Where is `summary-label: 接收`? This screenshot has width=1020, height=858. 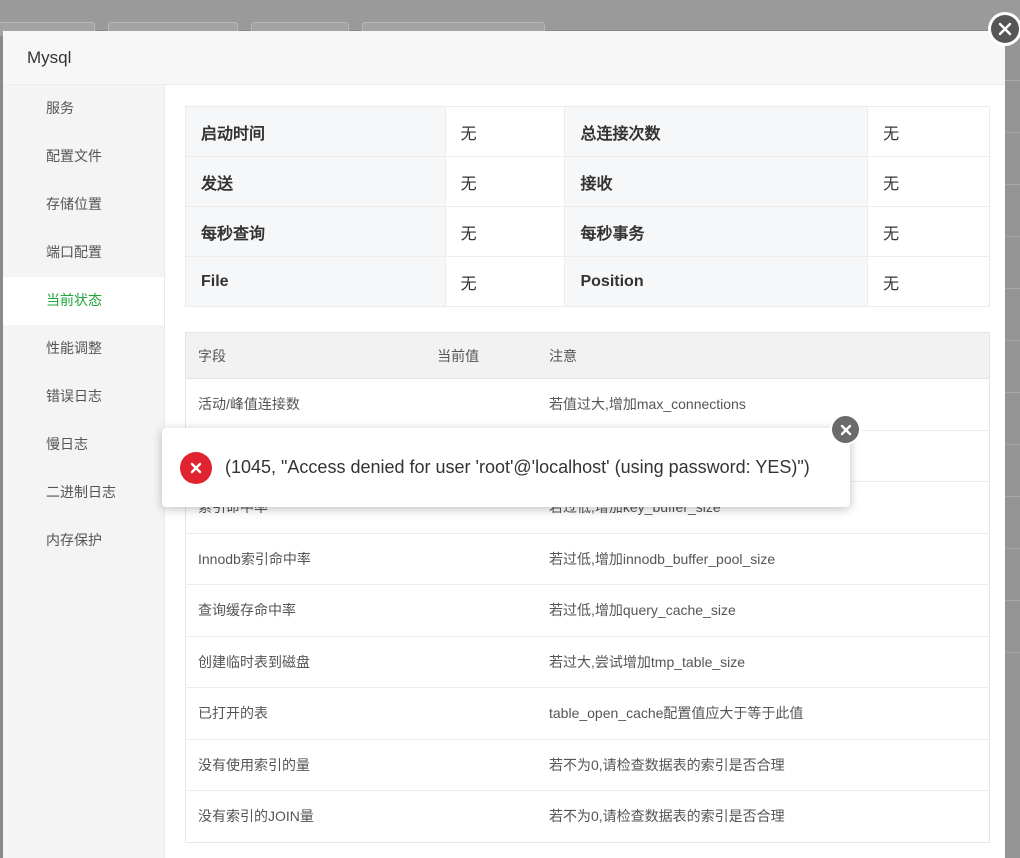
summary-label: 接收 is located at coordinates (716, 181).